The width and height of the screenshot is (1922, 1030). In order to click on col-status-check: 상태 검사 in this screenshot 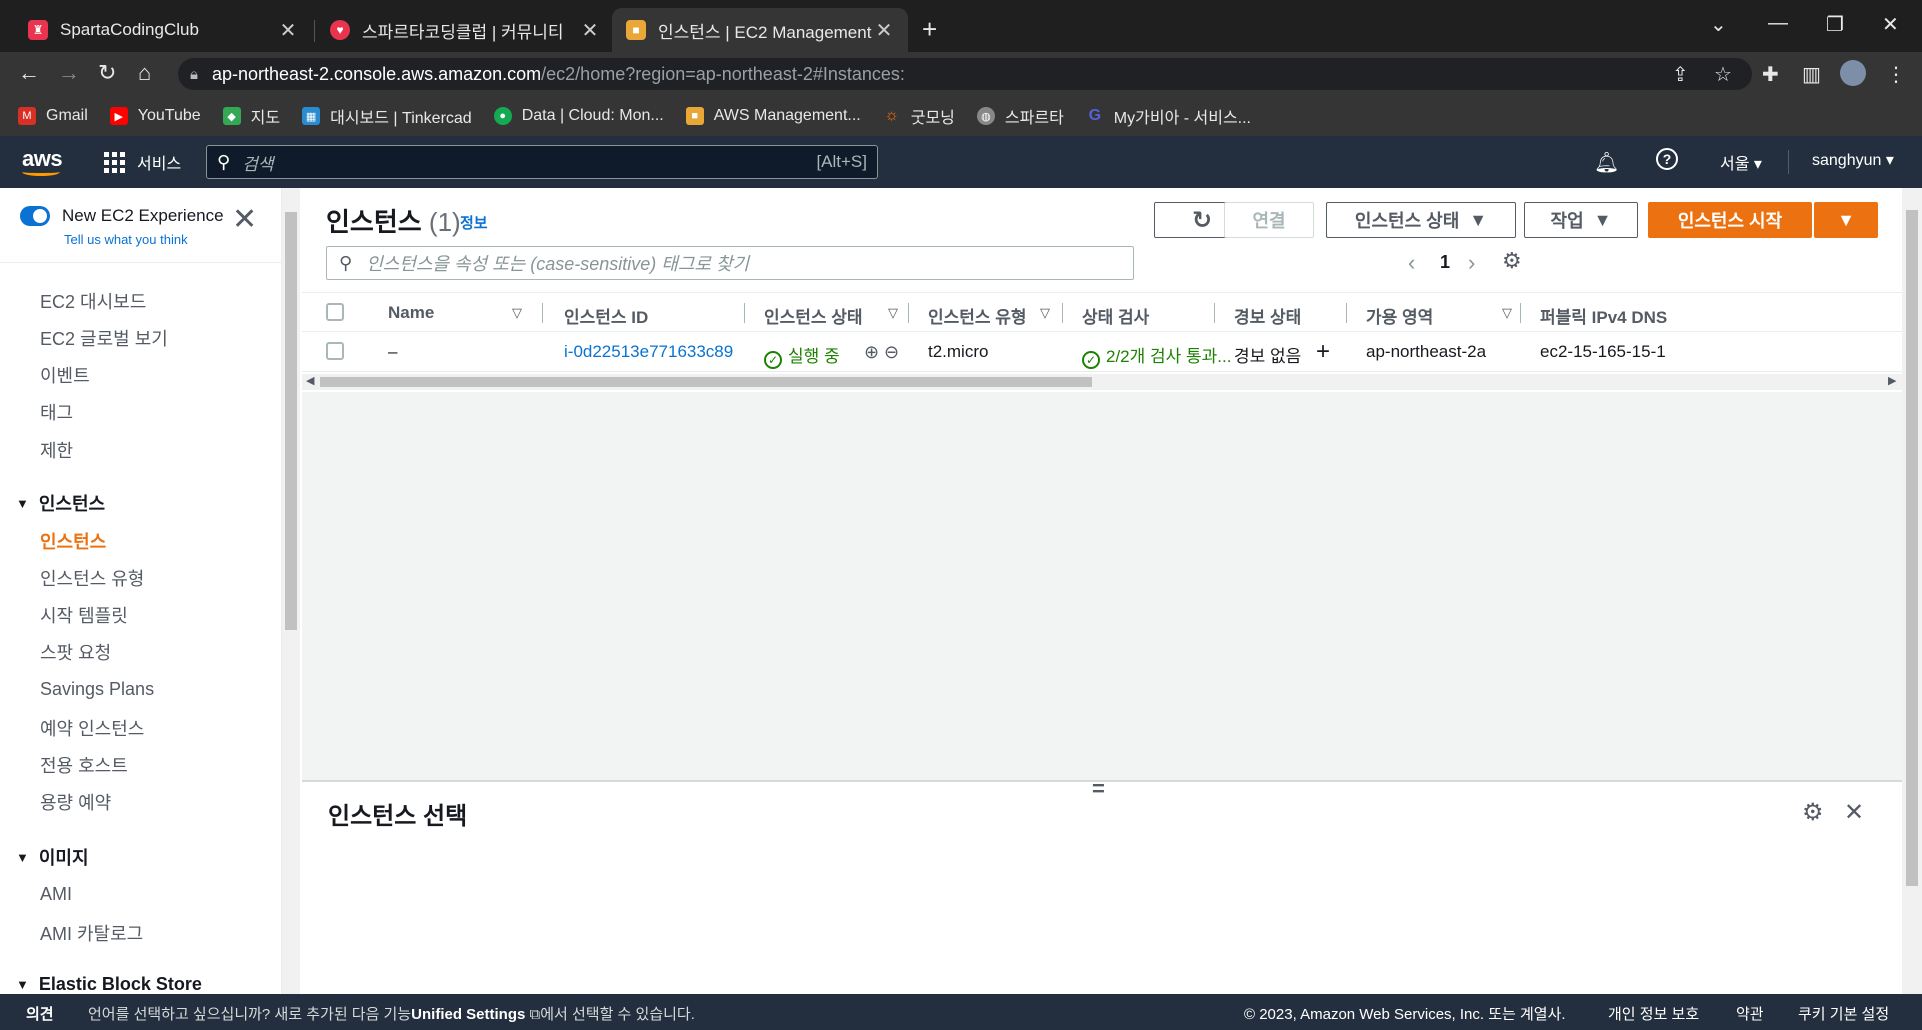, I will do `click(1115, 315)`.